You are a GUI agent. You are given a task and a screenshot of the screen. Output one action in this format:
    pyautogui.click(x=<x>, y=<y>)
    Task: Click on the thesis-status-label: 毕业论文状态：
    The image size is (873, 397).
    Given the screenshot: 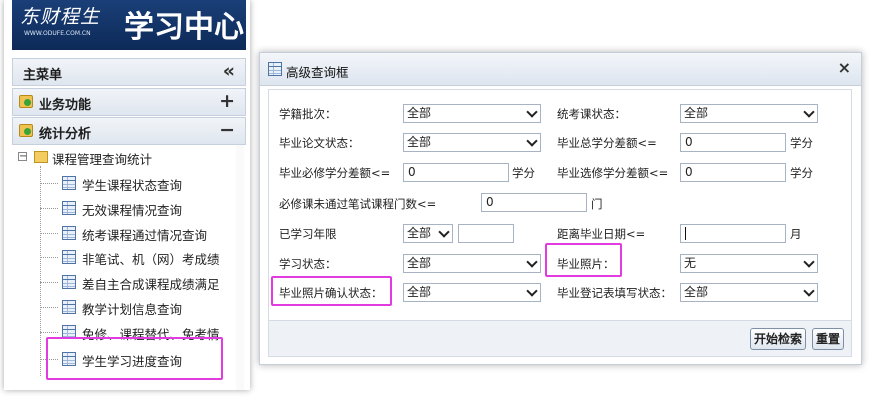 What is the action you would take?
    pyautogui.click(x=319, y=143)
    